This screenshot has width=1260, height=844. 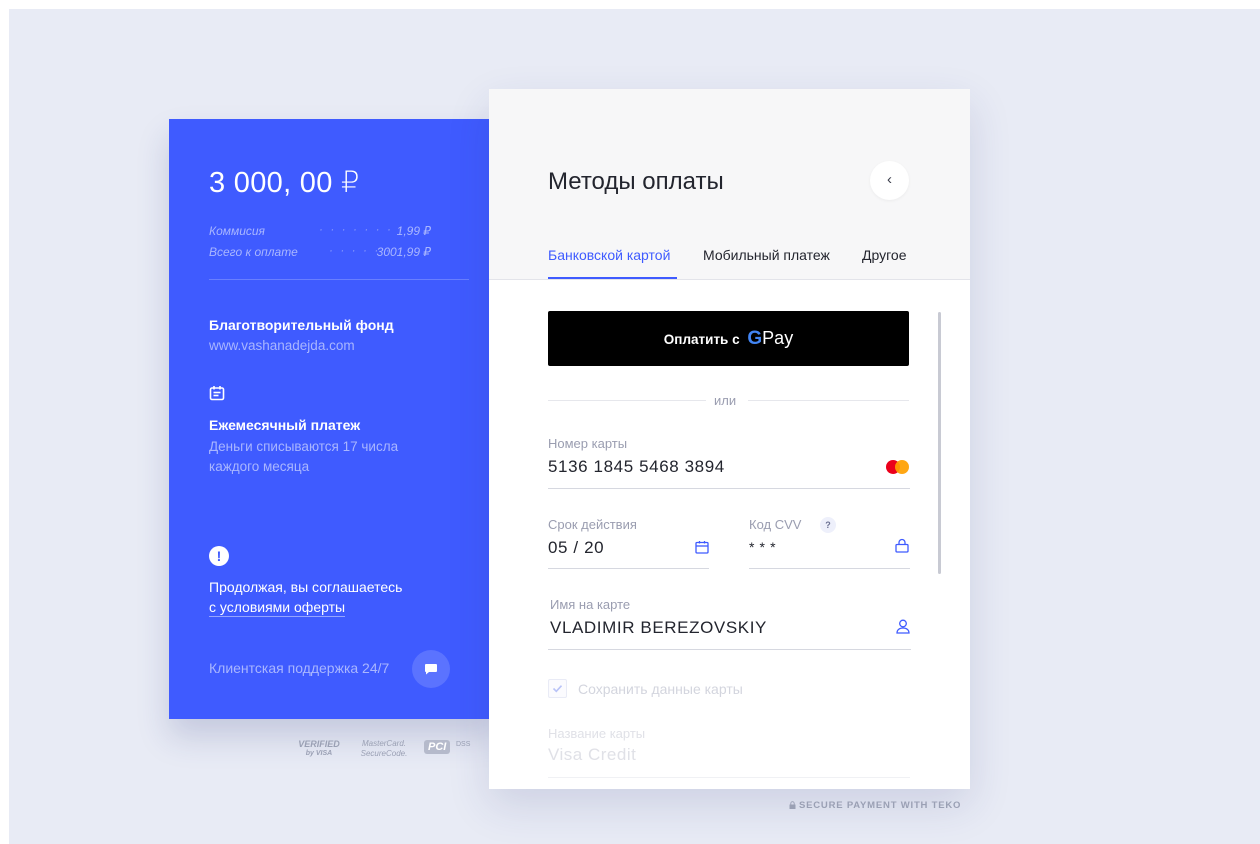 I want to click on support-label: Клиентская поддержка 24/7, so click(x=299, y=668).